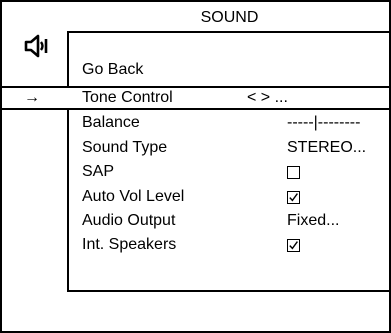  I want to click on menu-title: SOUND, so click(229, 17).